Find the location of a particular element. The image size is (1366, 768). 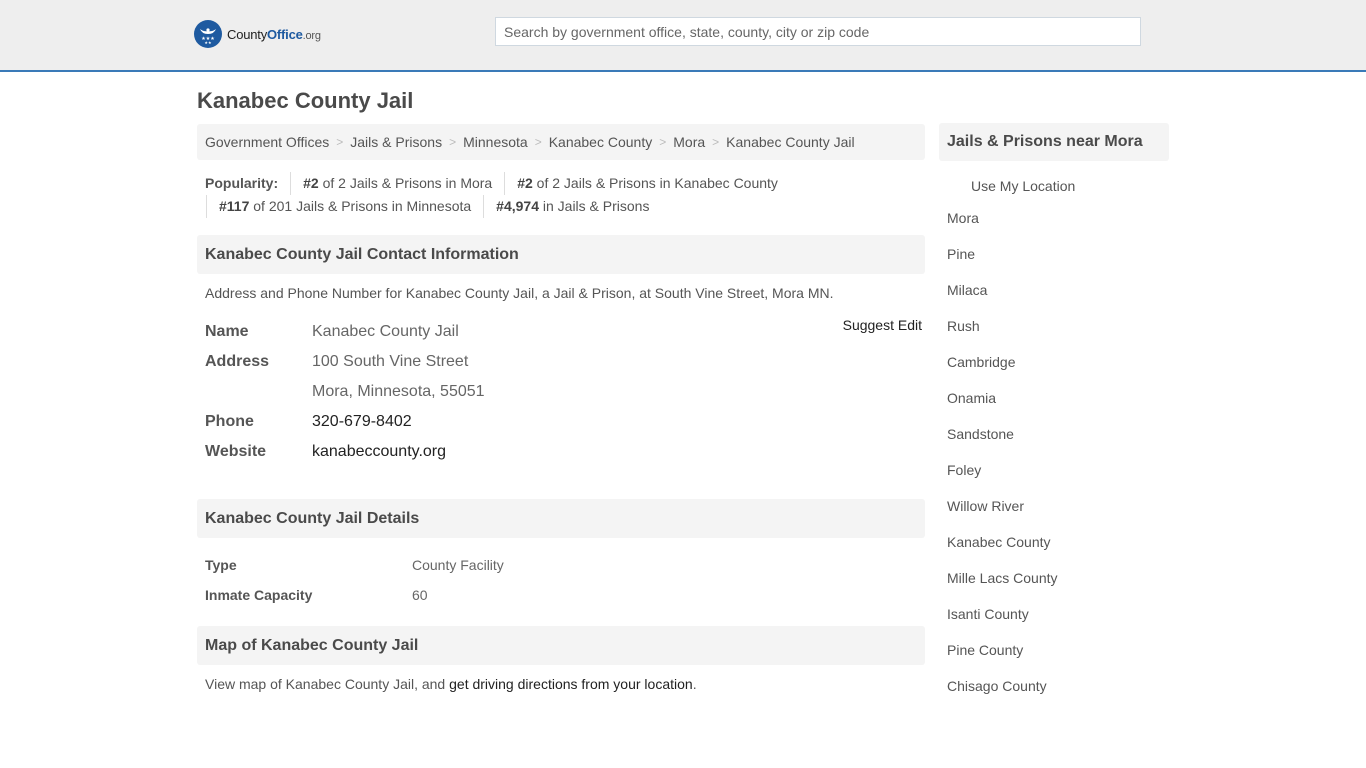

nearby-link-chisago-county: Chisago County is located at coordinates (997, 686).